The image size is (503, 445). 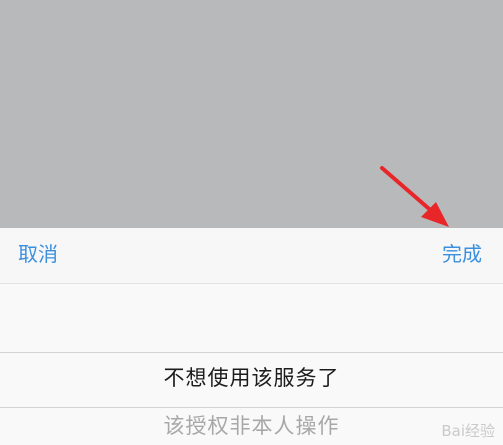 What do you see at coordinates (251, 256) in the screenshot?
I see `picker-toolbar: 取消 完成` at bounding box center [251, 256].